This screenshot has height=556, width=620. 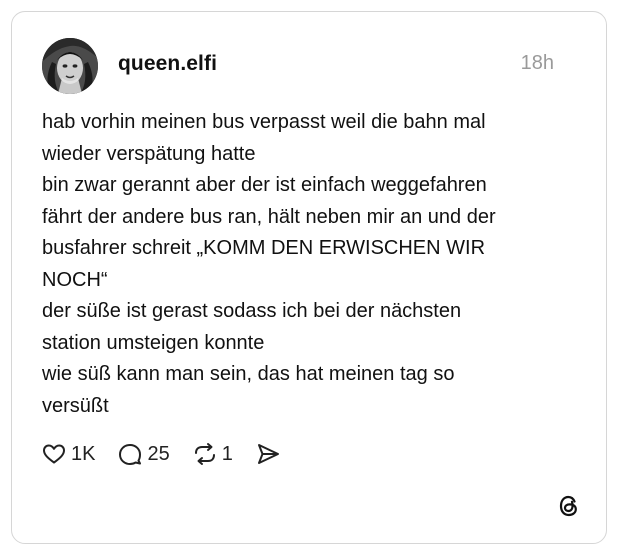 I want to click on share-button, so click(x=268, y=454).